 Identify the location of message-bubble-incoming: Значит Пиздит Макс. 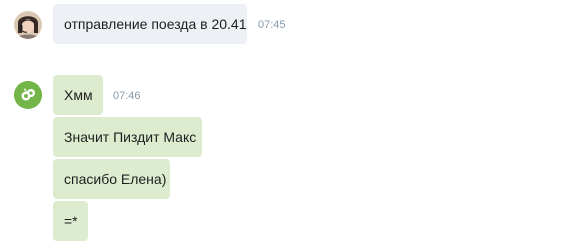
(127, 137).